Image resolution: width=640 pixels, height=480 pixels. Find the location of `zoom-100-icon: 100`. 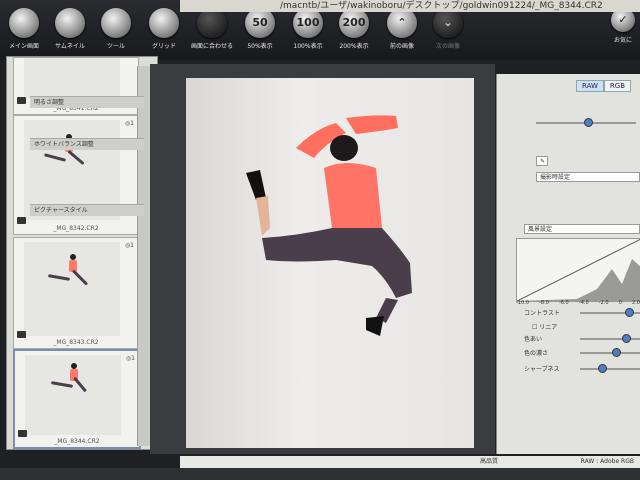

zoom-100-icon: 100 is located at coordinates (308, 23).